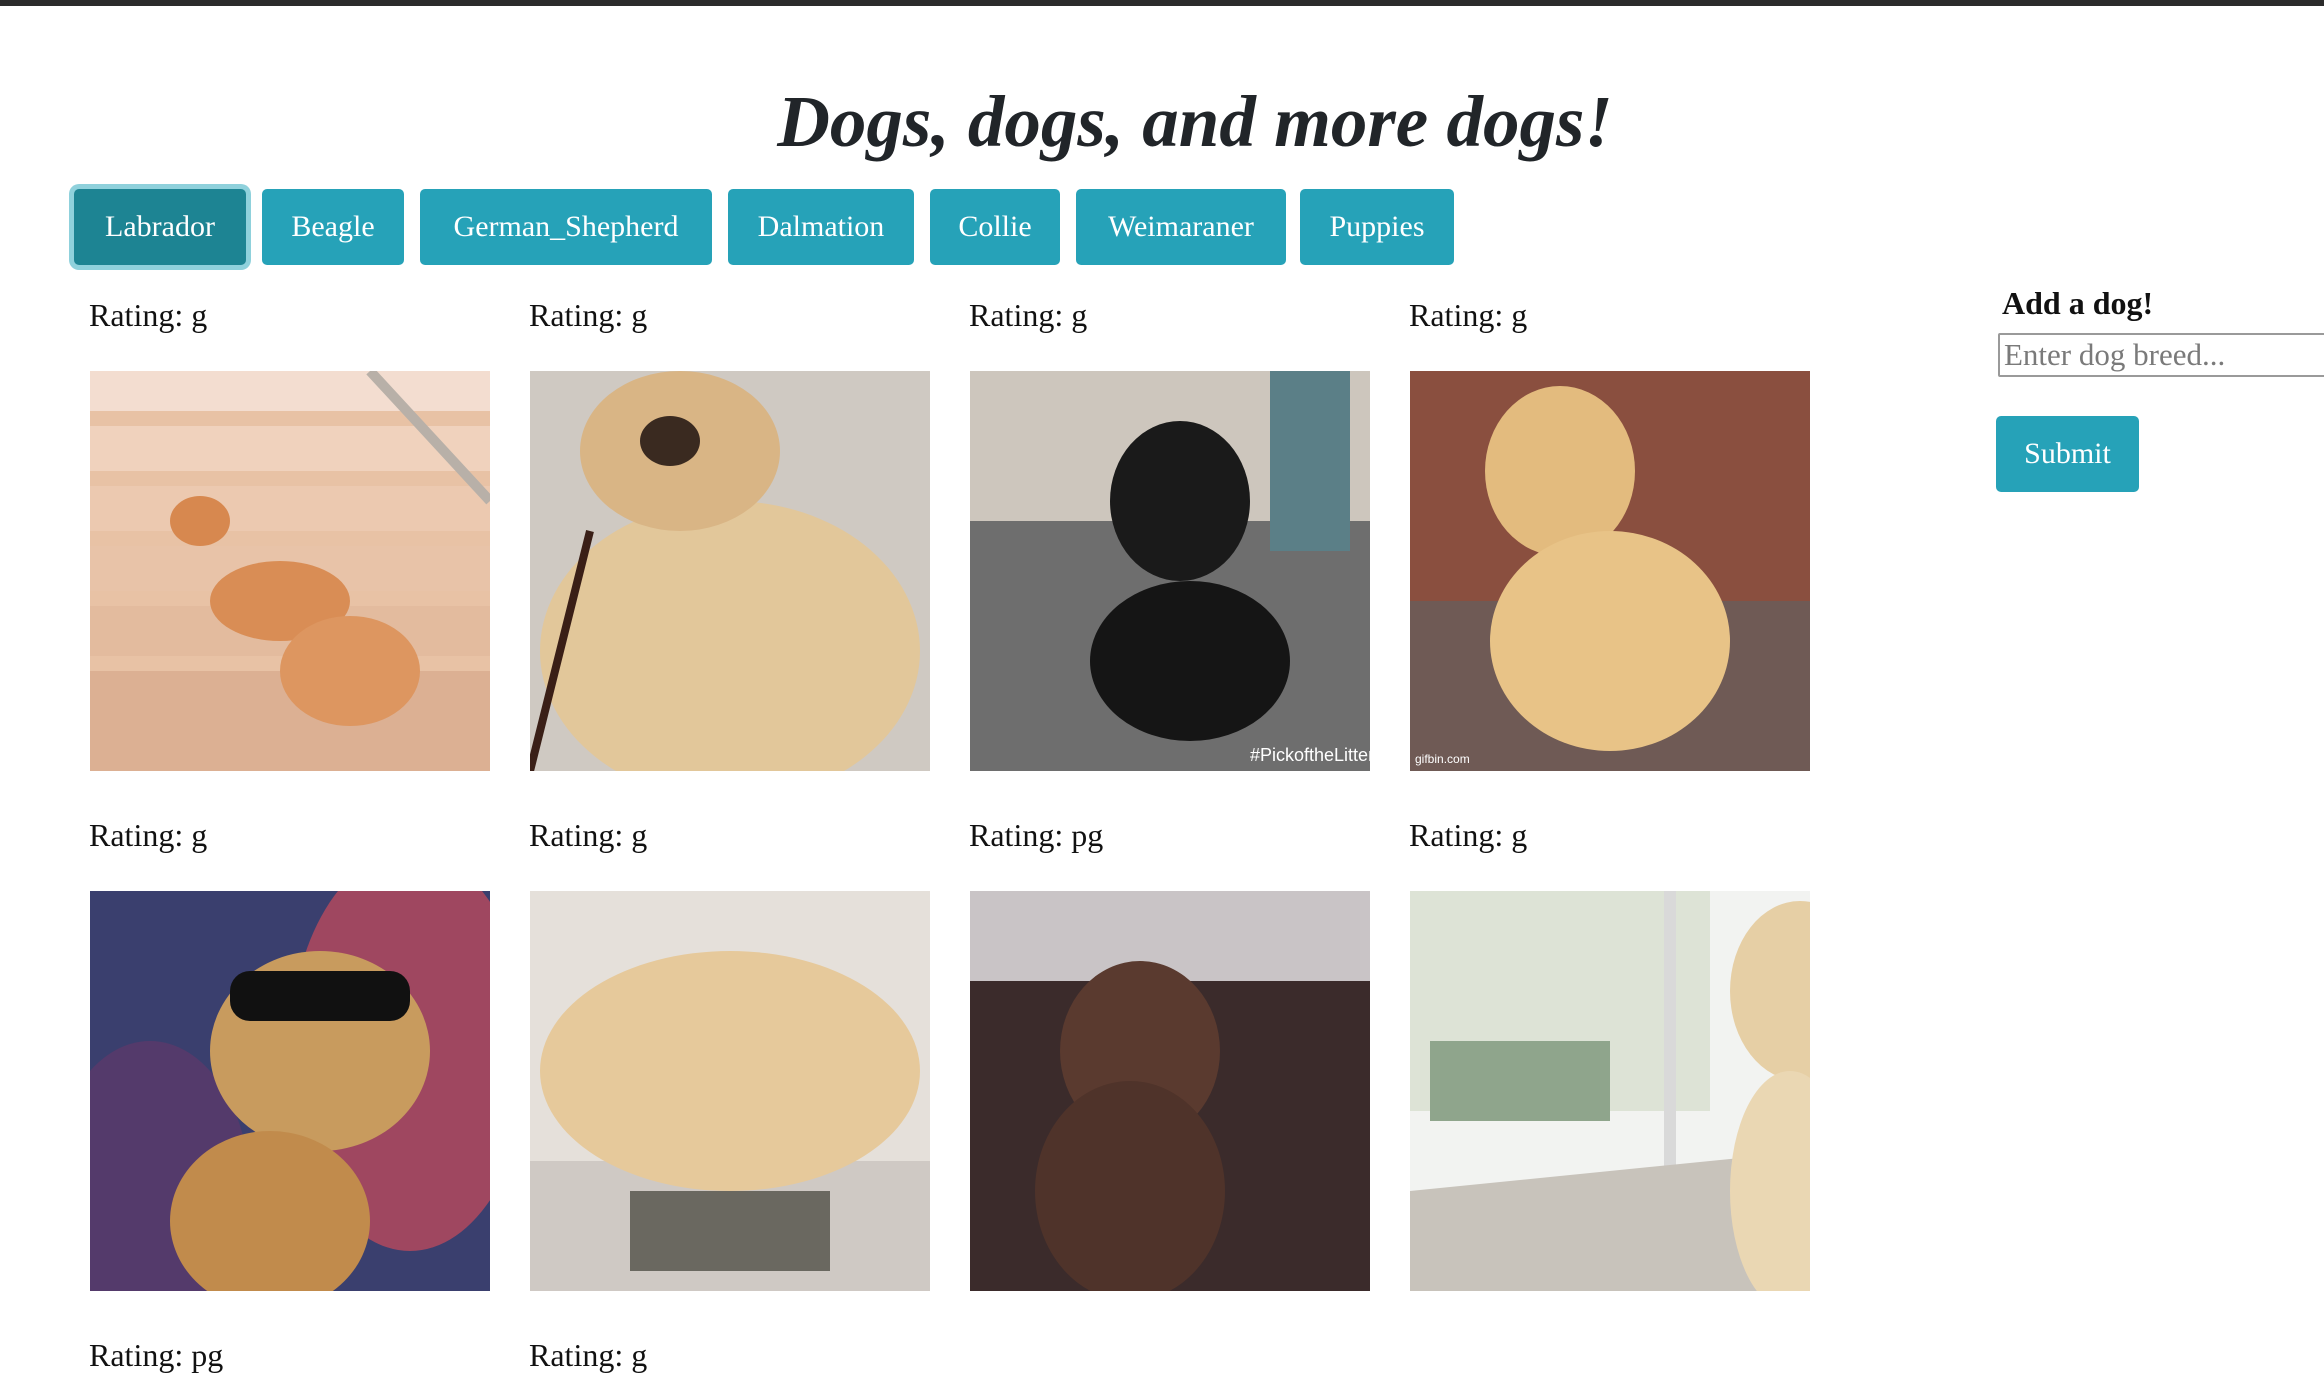  Describe the element at coordinates (1162, 3) in the screenshot. I see `window-top-border` at that location.